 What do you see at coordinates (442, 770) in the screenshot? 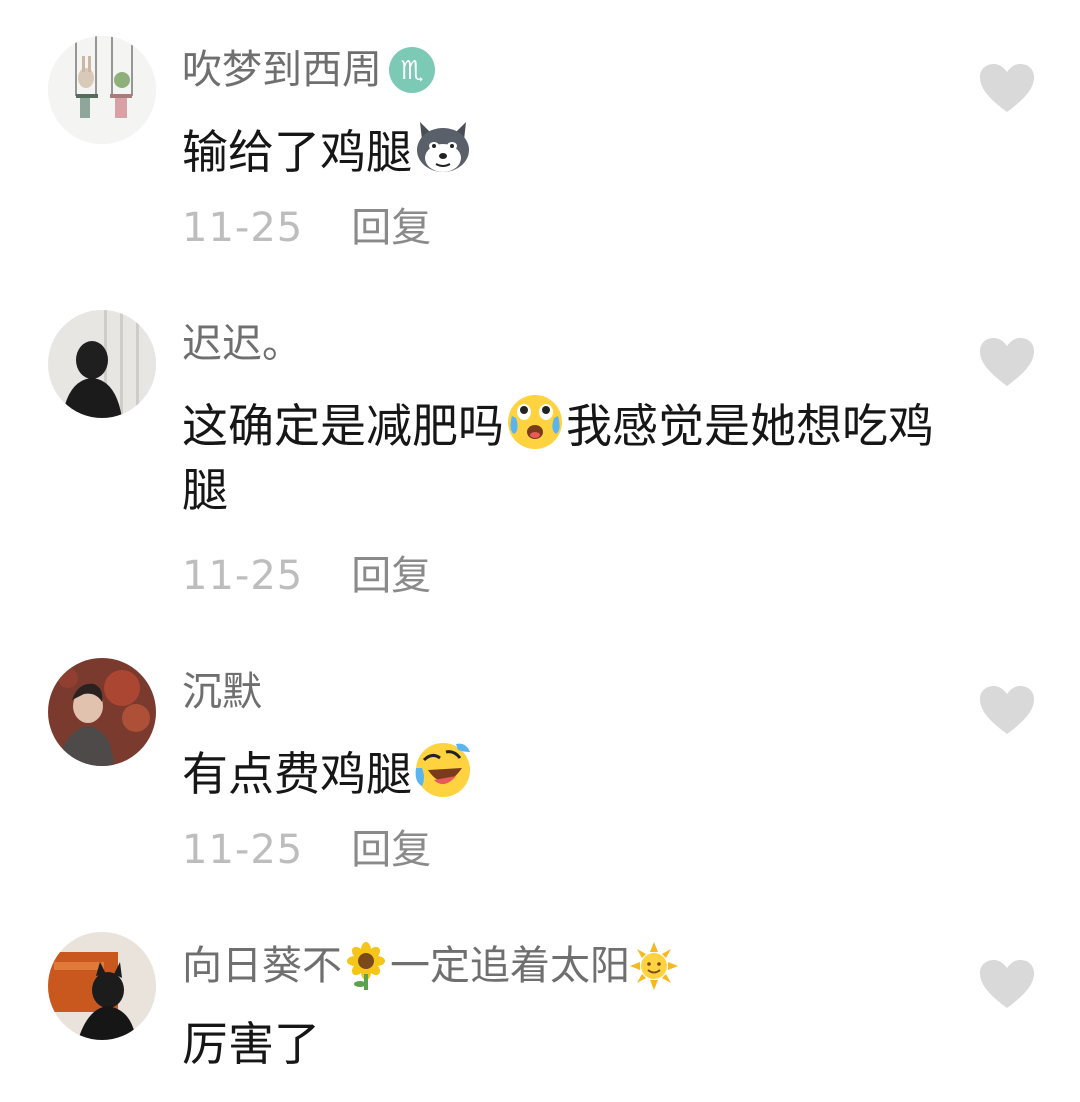
I see `rolling-laughing-face-emoji-icon` at bounding box center [442, 770].